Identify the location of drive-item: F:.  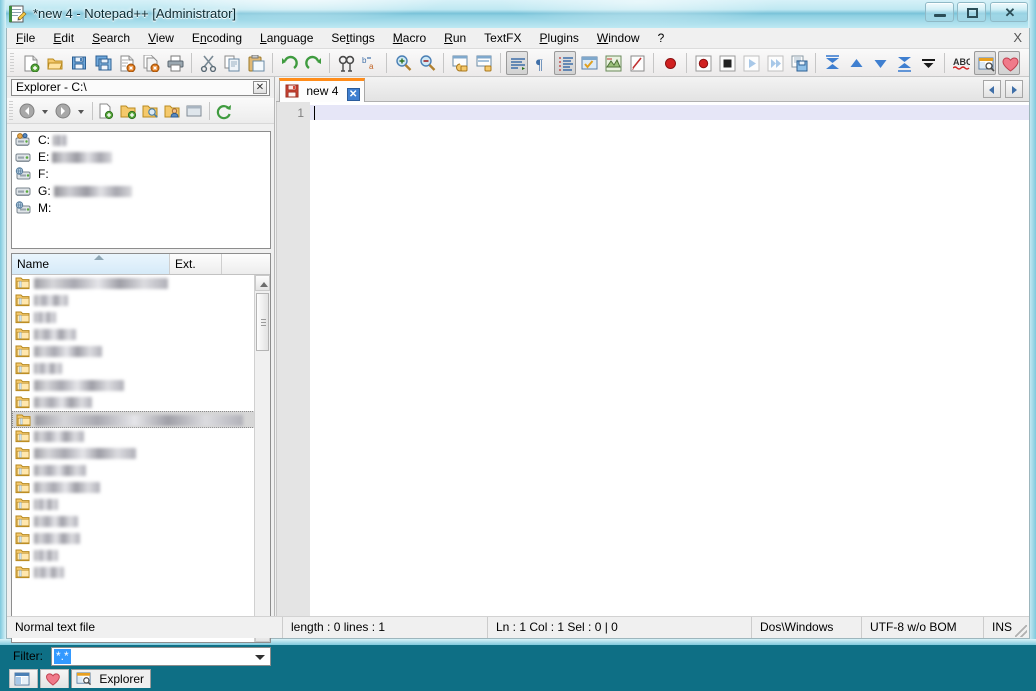
(141, 174).